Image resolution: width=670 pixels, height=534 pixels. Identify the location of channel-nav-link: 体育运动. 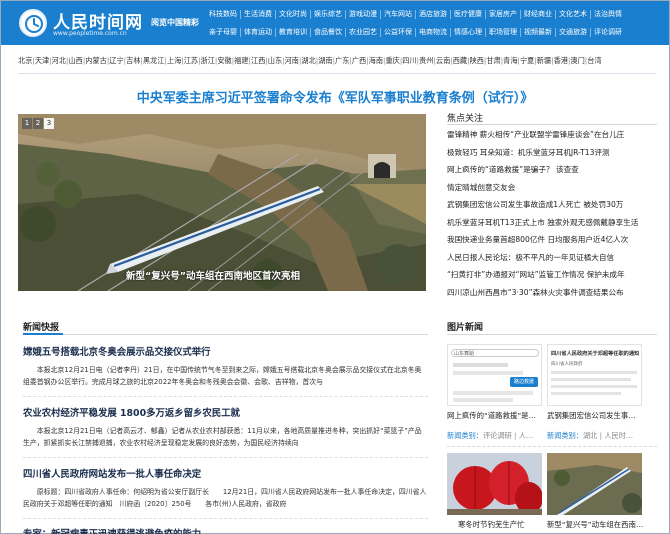
(257, 32).